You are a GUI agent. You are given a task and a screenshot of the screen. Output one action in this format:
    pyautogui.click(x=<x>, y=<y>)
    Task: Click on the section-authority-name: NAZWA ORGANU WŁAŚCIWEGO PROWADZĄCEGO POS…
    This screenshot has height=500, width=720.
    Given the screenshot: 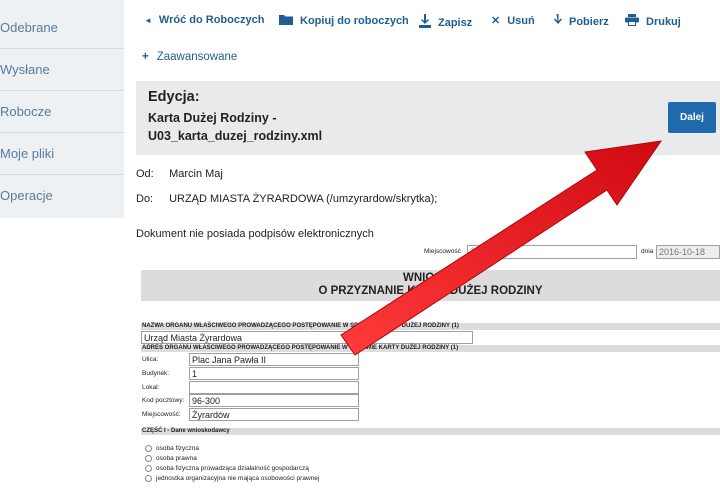 What is the action you would take?
    pyautogui.click(x=430, y=326)
    